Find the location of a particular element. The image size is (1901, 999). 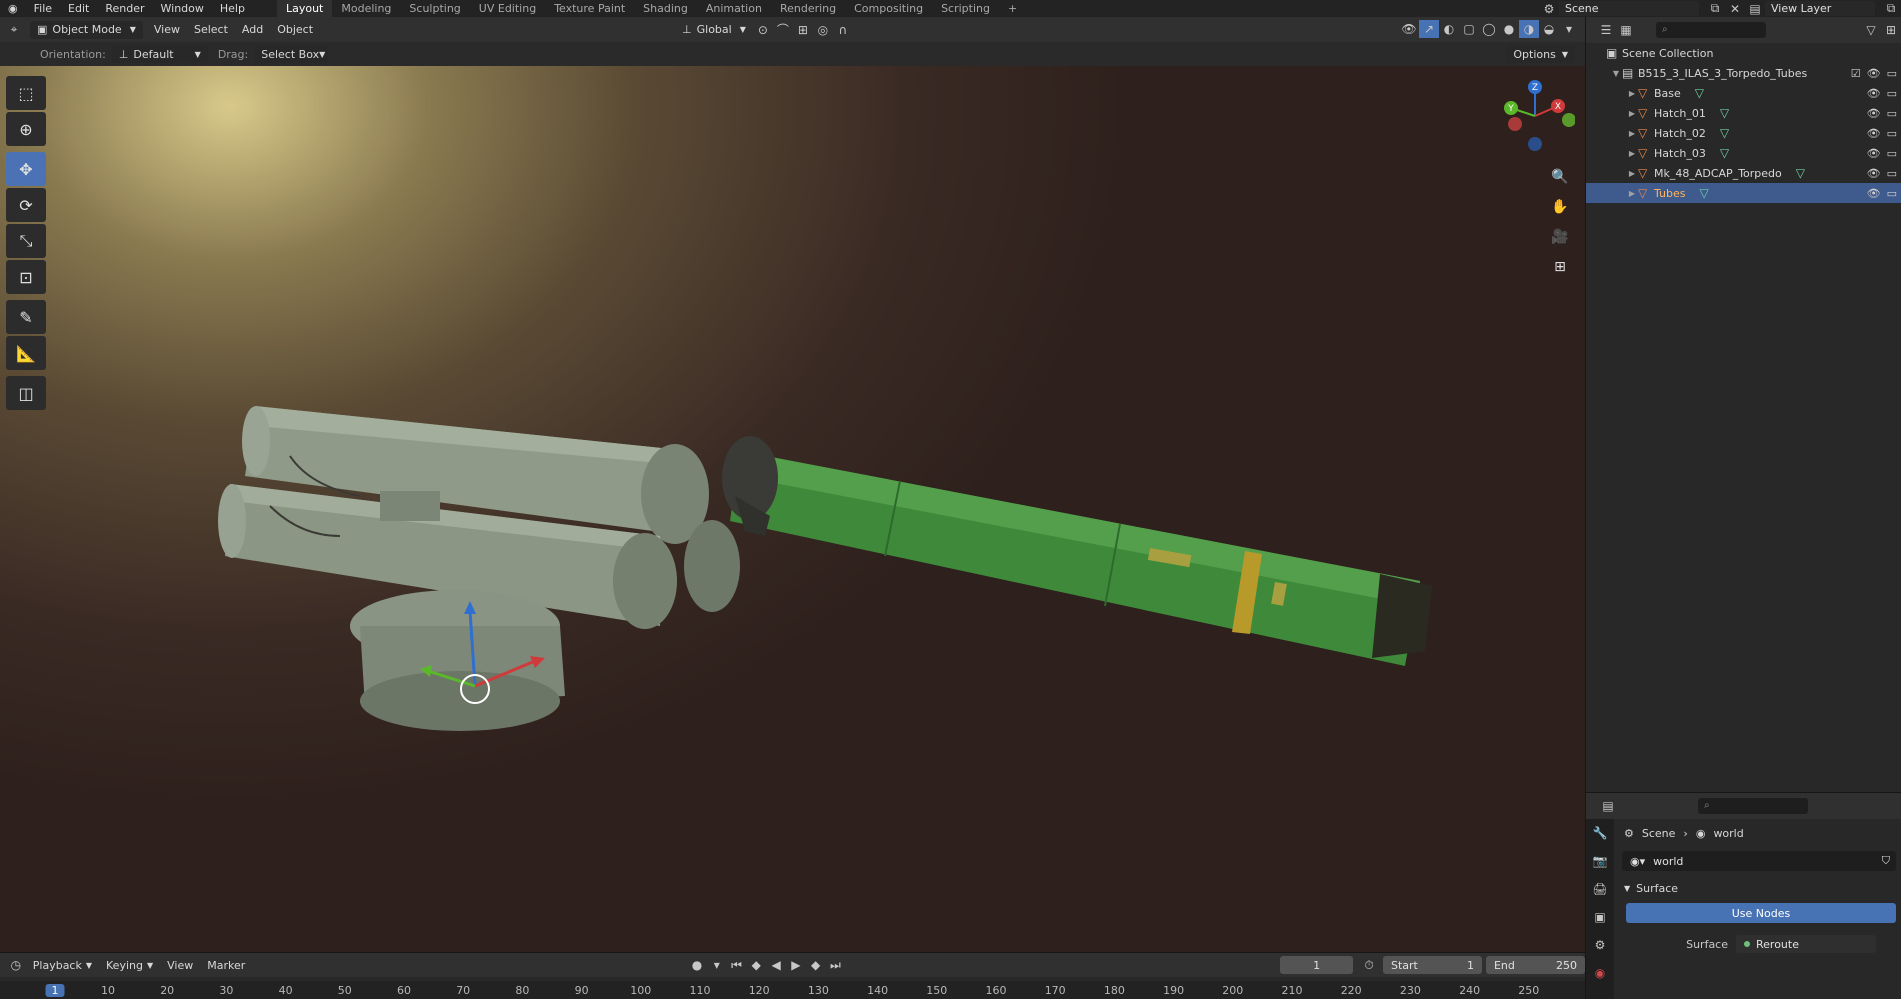

filter-icon: ▽ is located at coordinates (1871, 30).